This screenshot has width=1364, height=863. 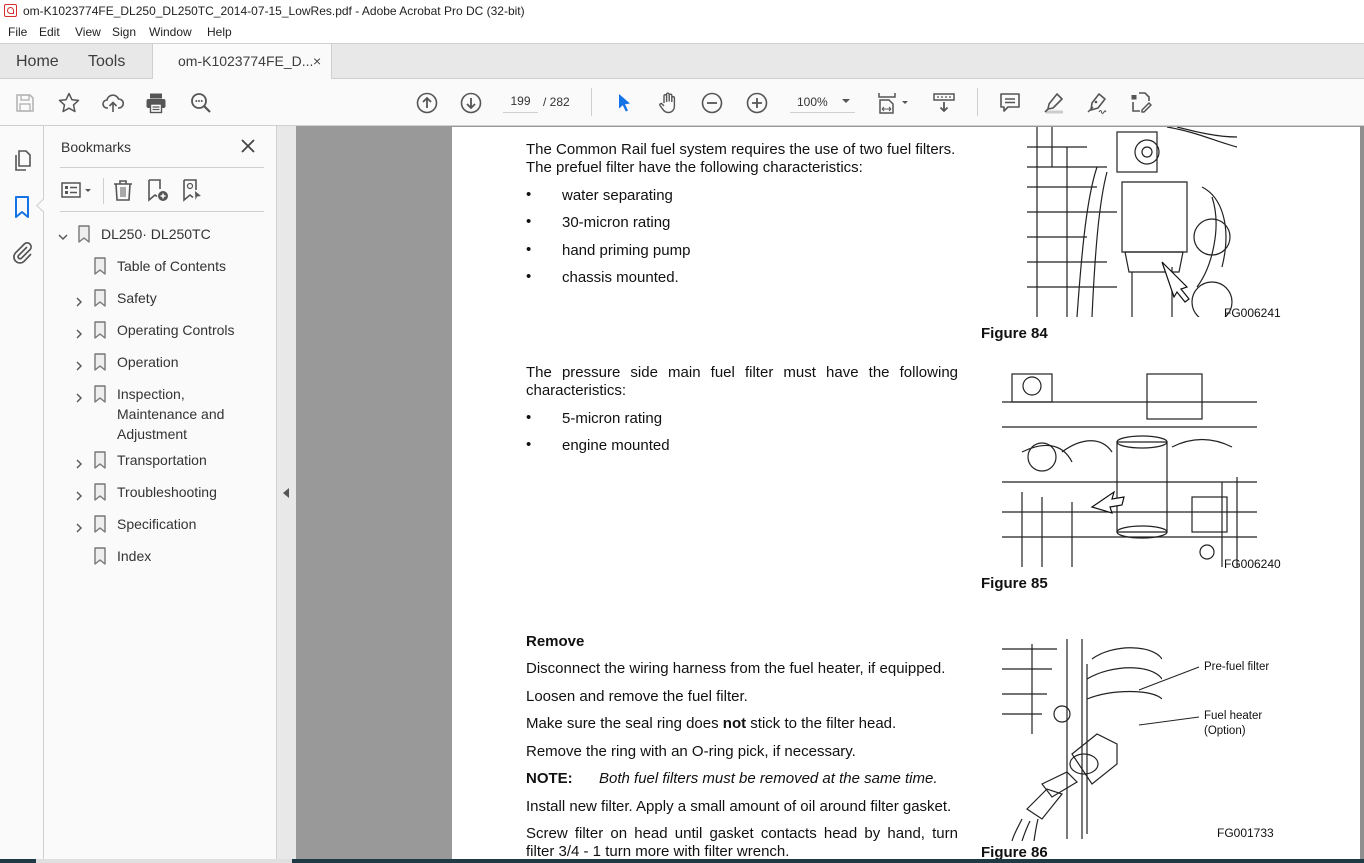 What do you see at coordinates (152, 434) in the screenshot?
I see `bookmark-label-line: Adjustment` at bounding box center [152, 434].